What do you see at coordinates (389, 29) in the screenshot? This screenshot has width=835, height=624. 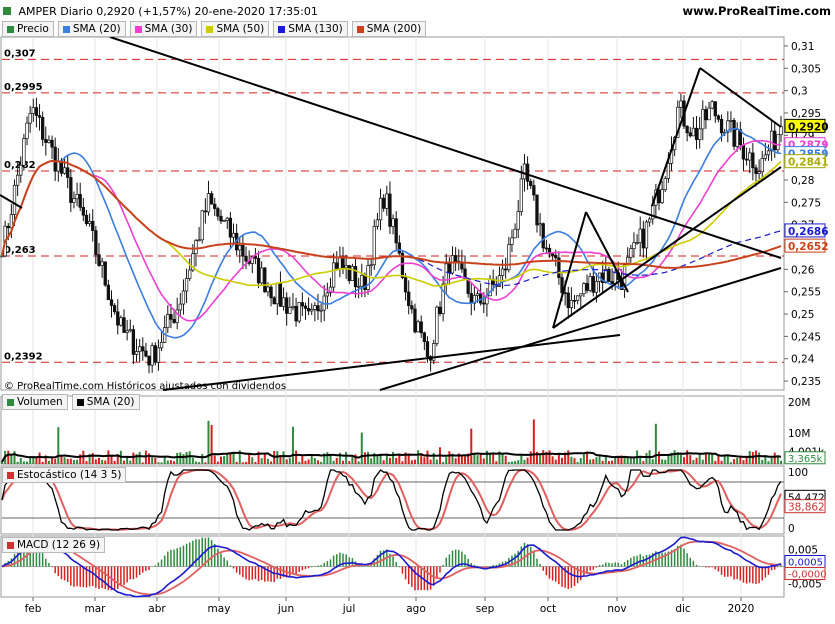 I see `legend-item: SMA (200)` at bounding box center [389, 29].